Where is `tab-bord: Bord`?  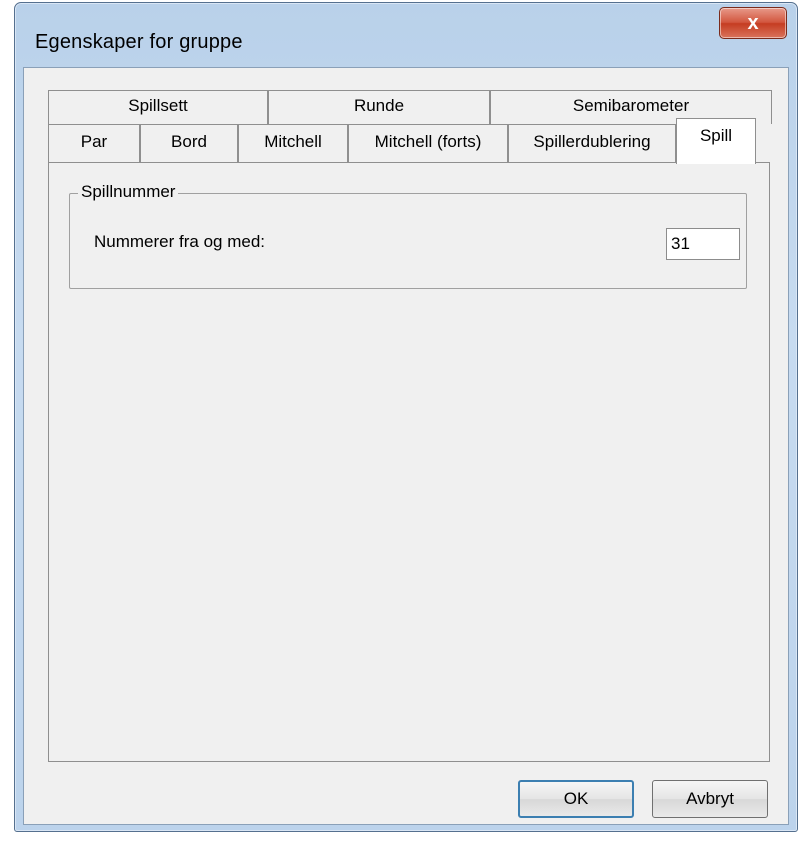
tab-bord: Bord is located at coordinates (189, 143).